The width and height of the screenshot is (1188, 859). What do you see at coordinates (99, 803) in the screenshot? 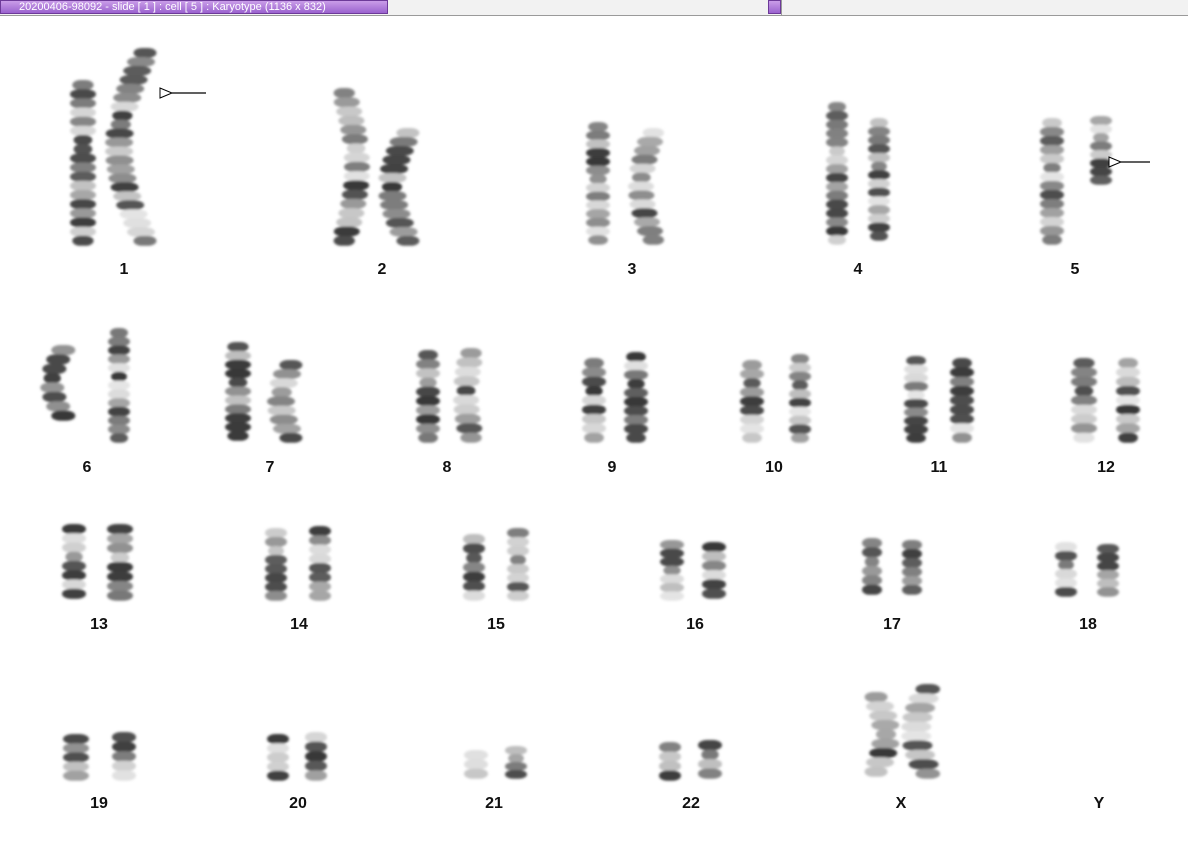
I see `chromosome-label-19: 19` at bounding box center [99, 803].